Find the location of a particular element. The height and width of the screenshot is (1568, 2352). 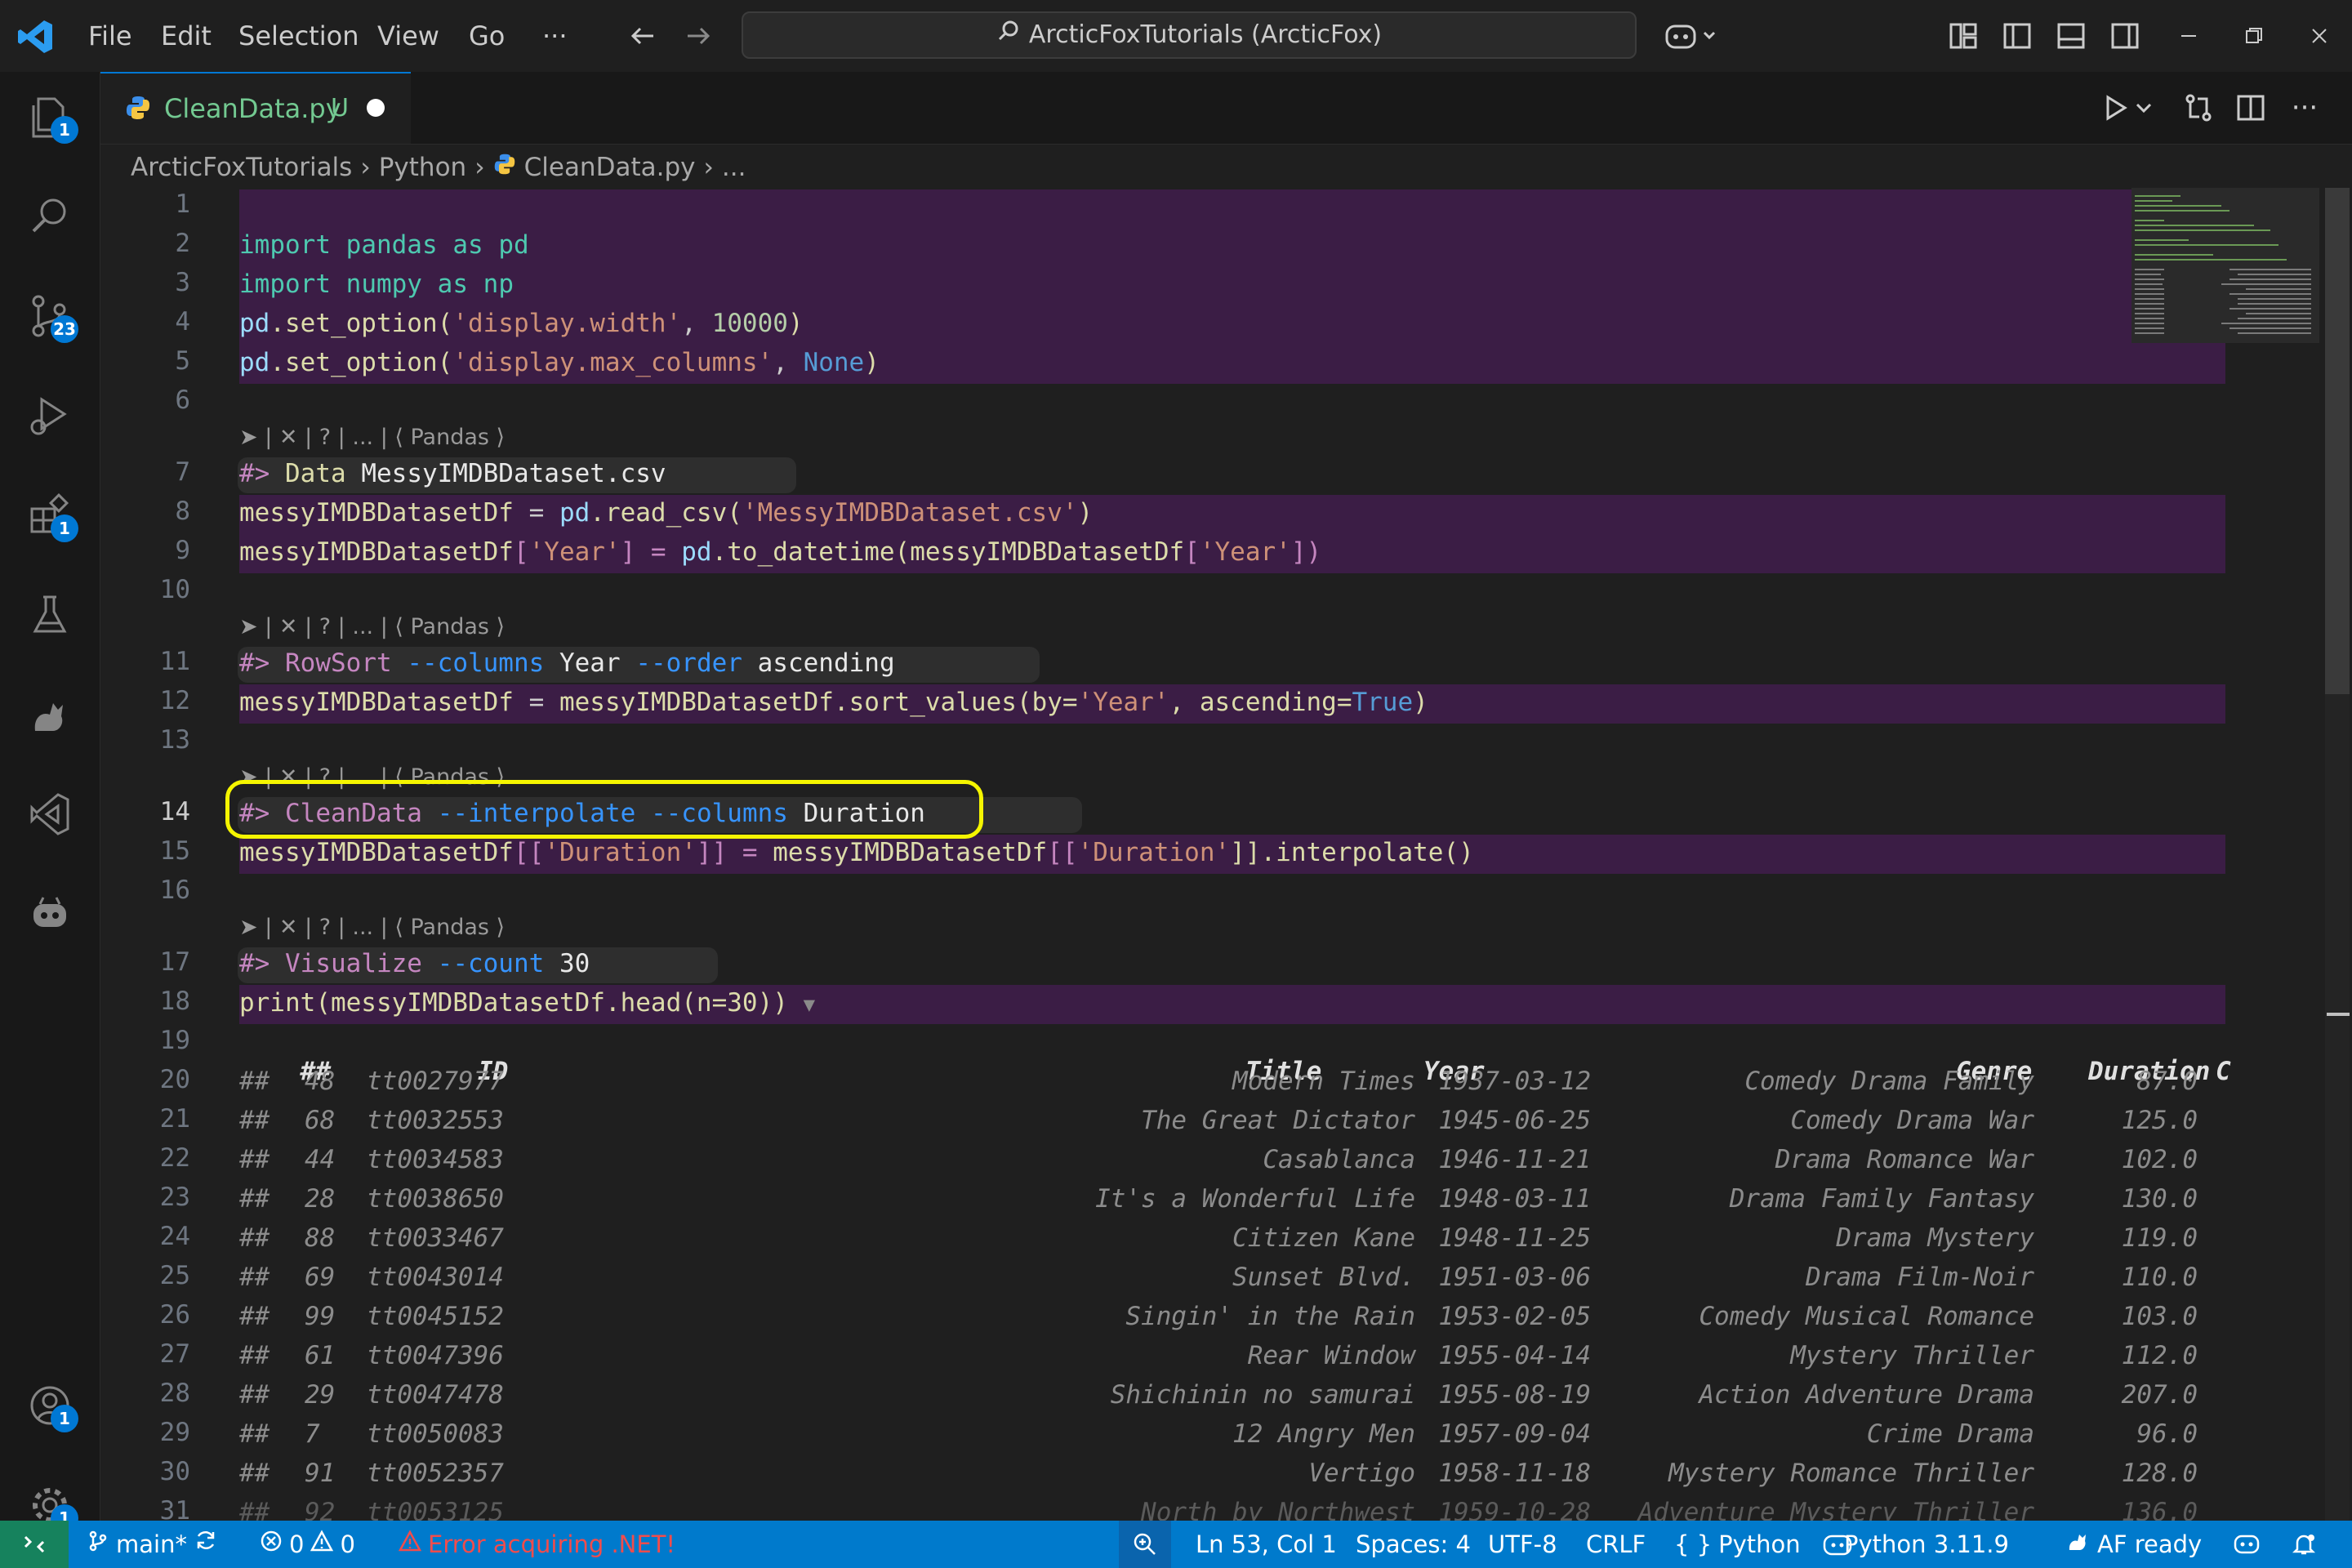

copilot-menu-icon is located at coordinates (2247, 1544).